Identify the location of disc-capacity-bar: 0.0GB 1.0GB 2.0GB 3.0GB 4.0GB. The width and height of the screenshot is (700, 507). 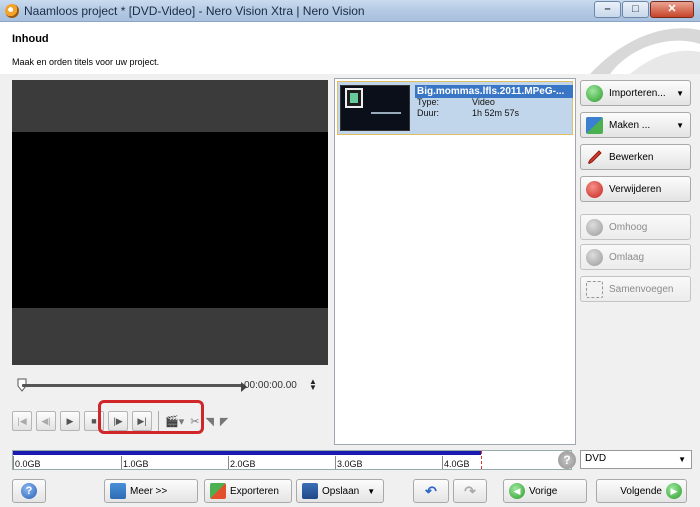
(292, 460).